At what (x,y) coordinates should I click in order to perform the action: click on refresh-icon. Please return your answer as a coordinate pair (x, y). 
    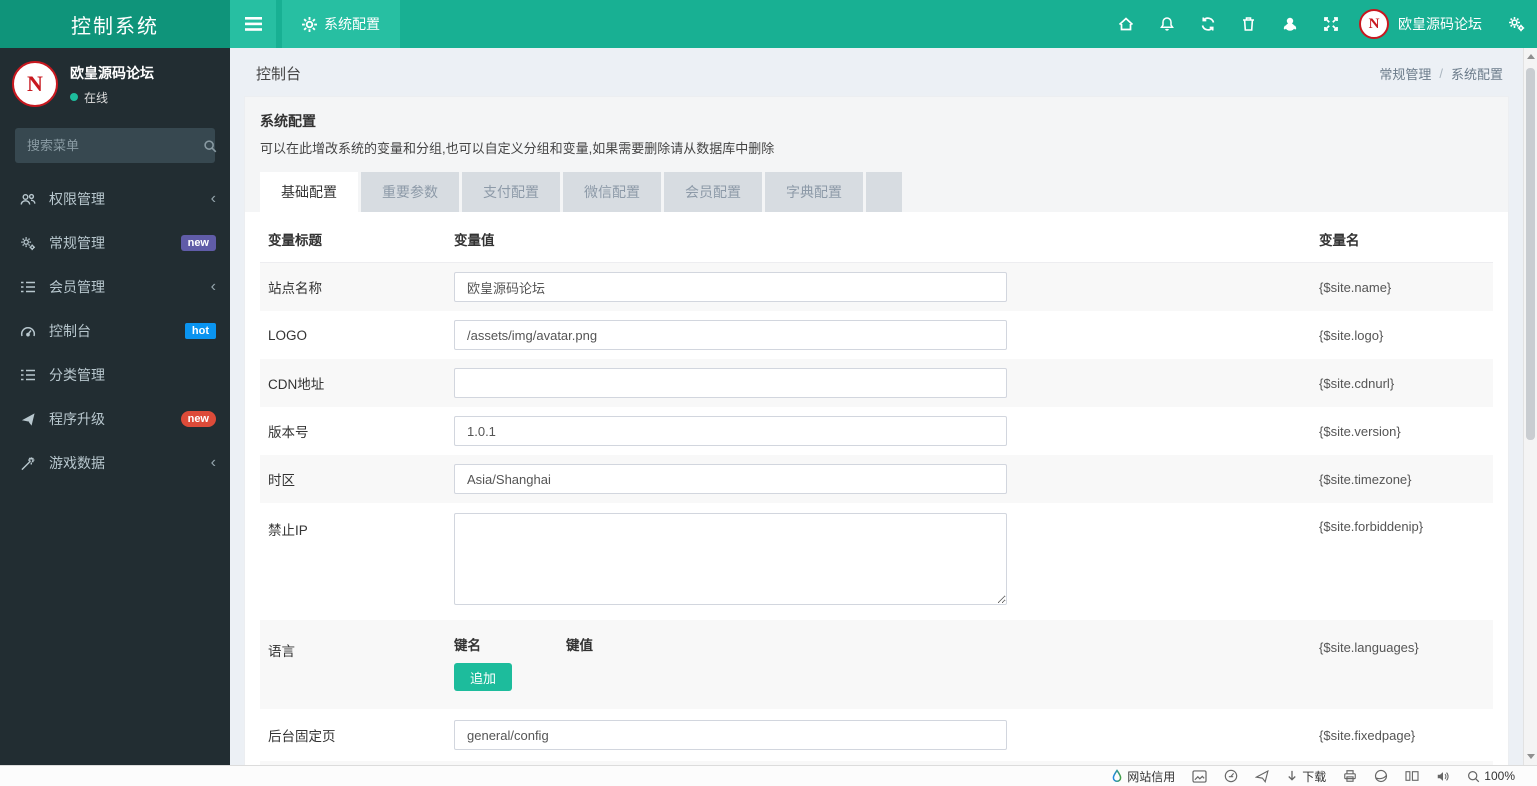
    Looking at the image, I should click on (1208, 24).